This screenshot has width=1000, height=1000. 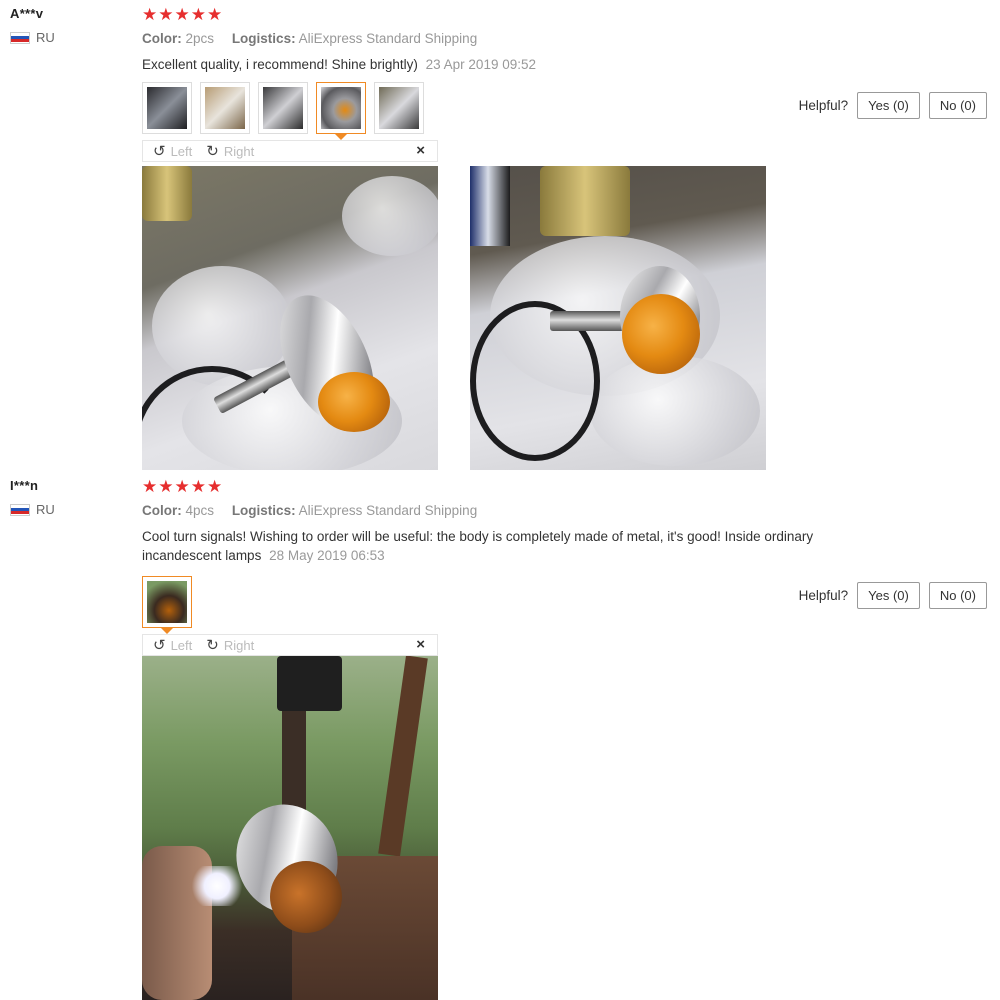 What do you see at coordinates (490, 206) in the screenshot?
I see `background-bottle` at bounding box center [490, 206].